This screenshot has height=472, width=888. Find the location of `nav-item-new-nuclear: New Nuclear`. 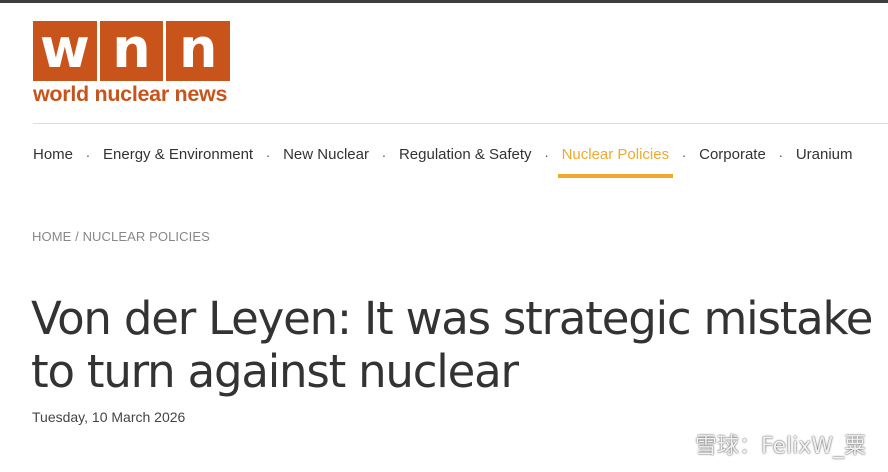

nav-item-new-nuclear: New Nuclear is located at coordinates (326, 155).